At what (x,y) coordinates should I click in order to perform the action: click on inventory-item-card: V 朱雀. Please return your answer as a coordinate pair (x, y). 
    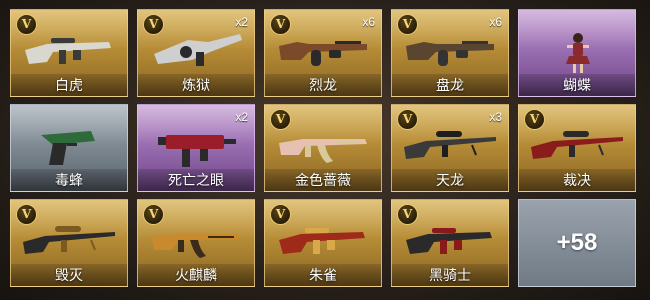
    Looking at the image, I should click on (323, 243).